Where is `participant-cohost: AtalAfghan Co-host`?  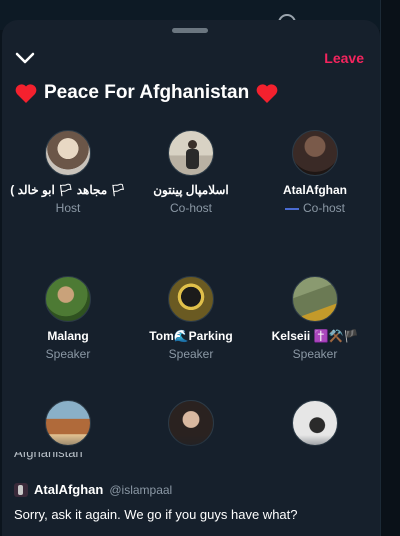 participant-cohost: AtalAfghan Co-host is located at coordinates (315, 172).